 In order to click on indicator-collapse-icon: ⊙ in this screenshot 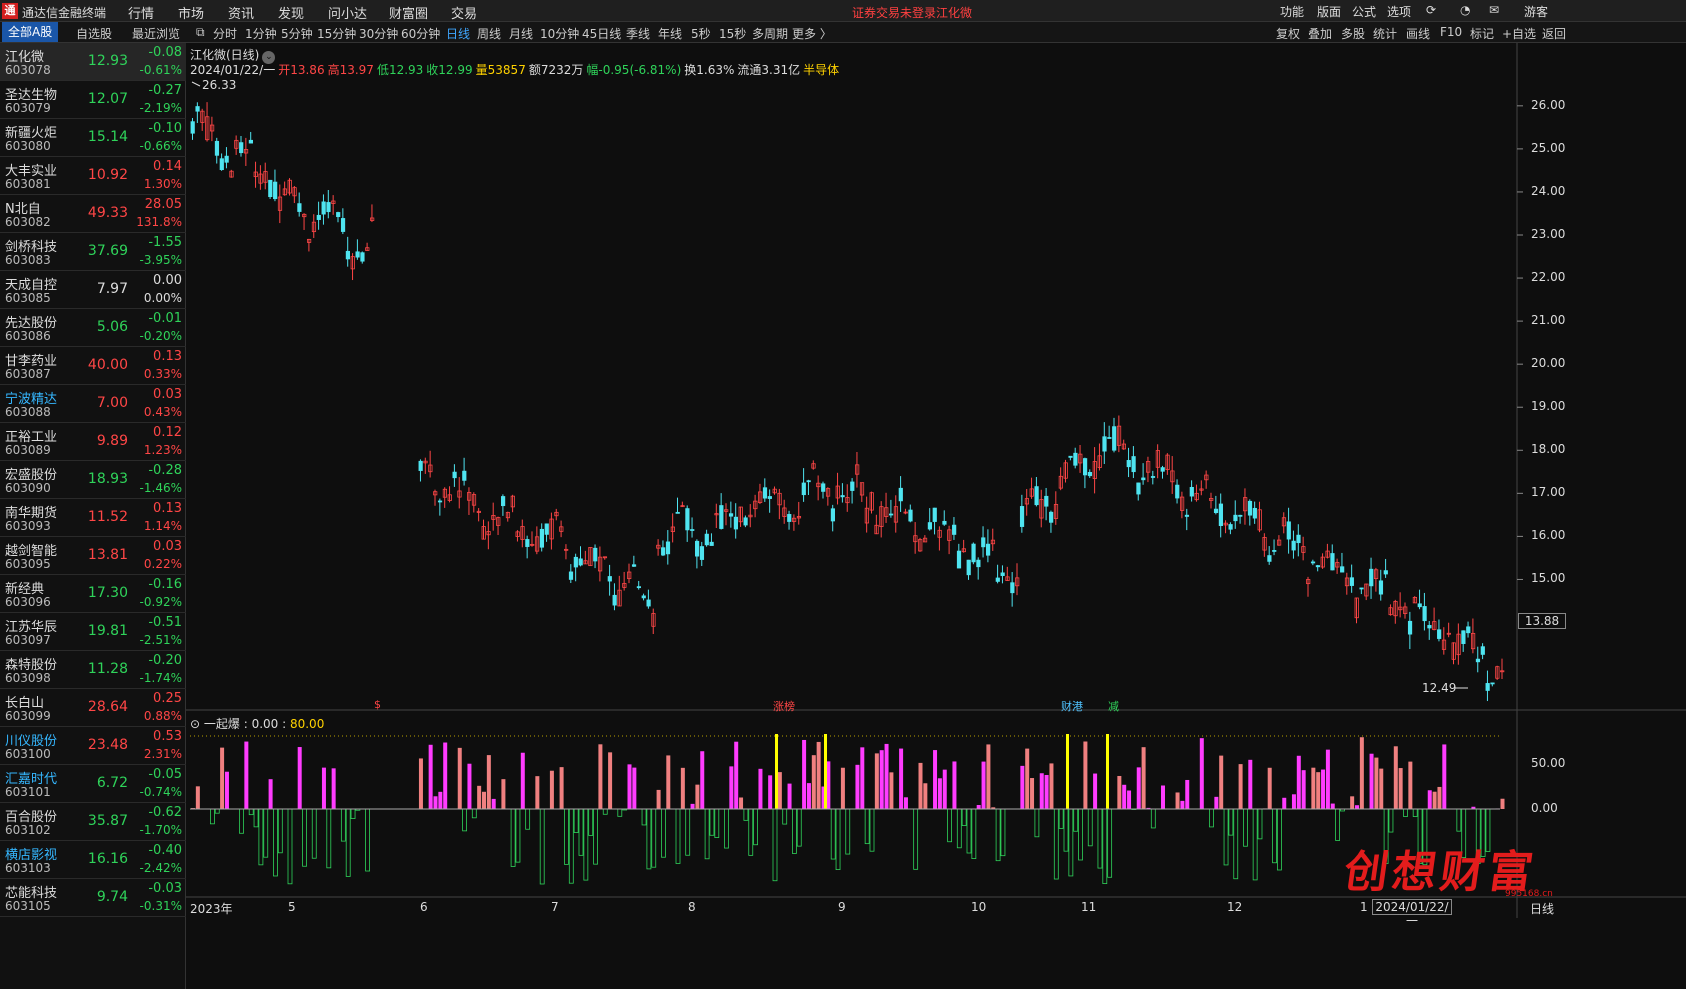, I will do `click(195, 724)`.